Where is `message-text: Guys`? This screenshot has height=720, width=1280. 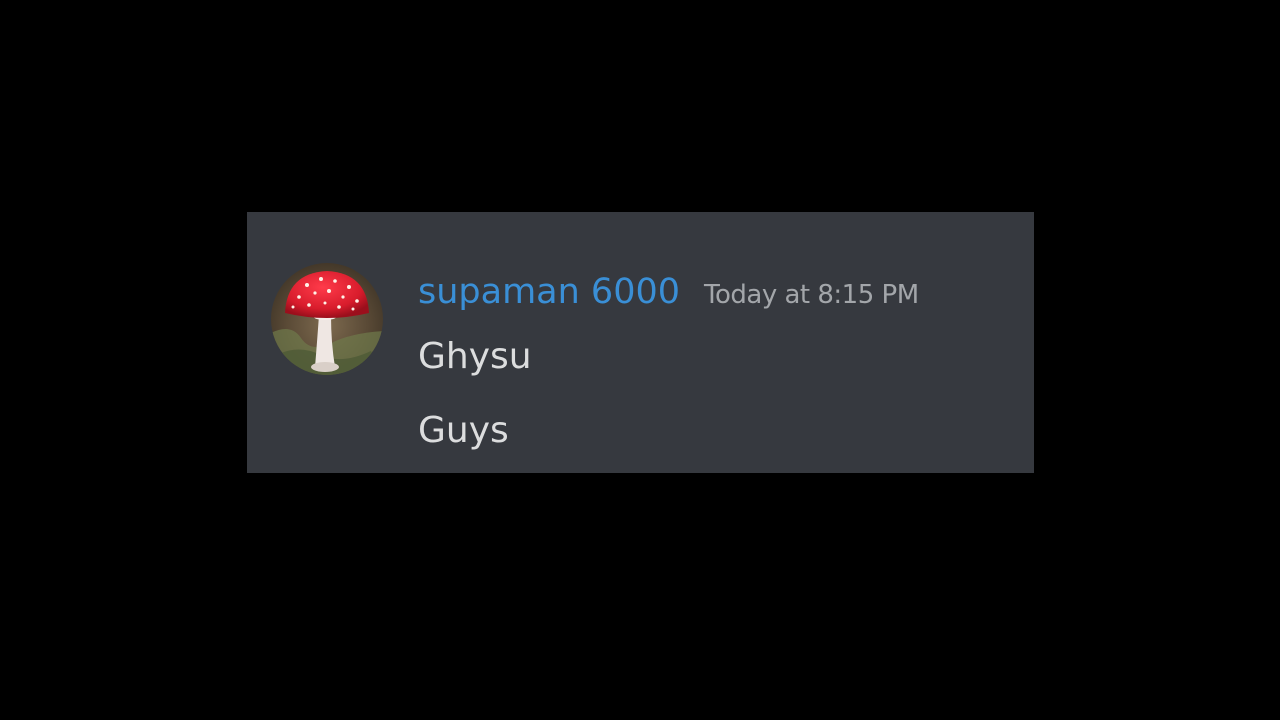 message-text: Guys is located at coordinates (463, 430).